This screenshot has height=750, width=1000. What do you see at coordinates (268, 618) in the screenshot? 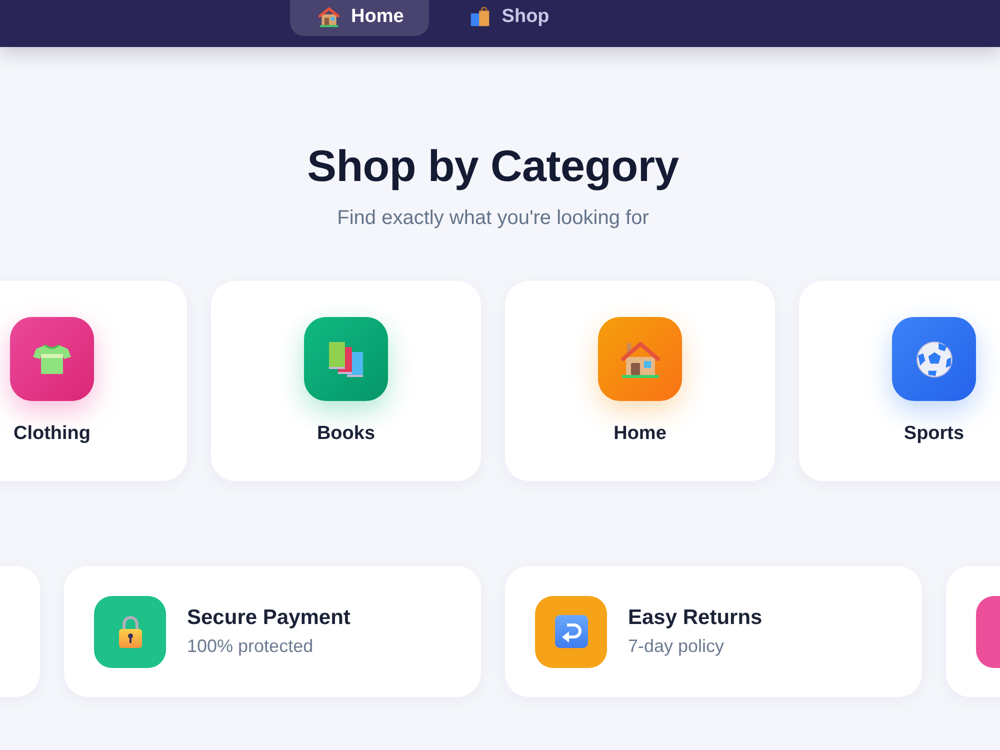
I see `feature-title: Secure Payment` at bounding box center [268, 618].